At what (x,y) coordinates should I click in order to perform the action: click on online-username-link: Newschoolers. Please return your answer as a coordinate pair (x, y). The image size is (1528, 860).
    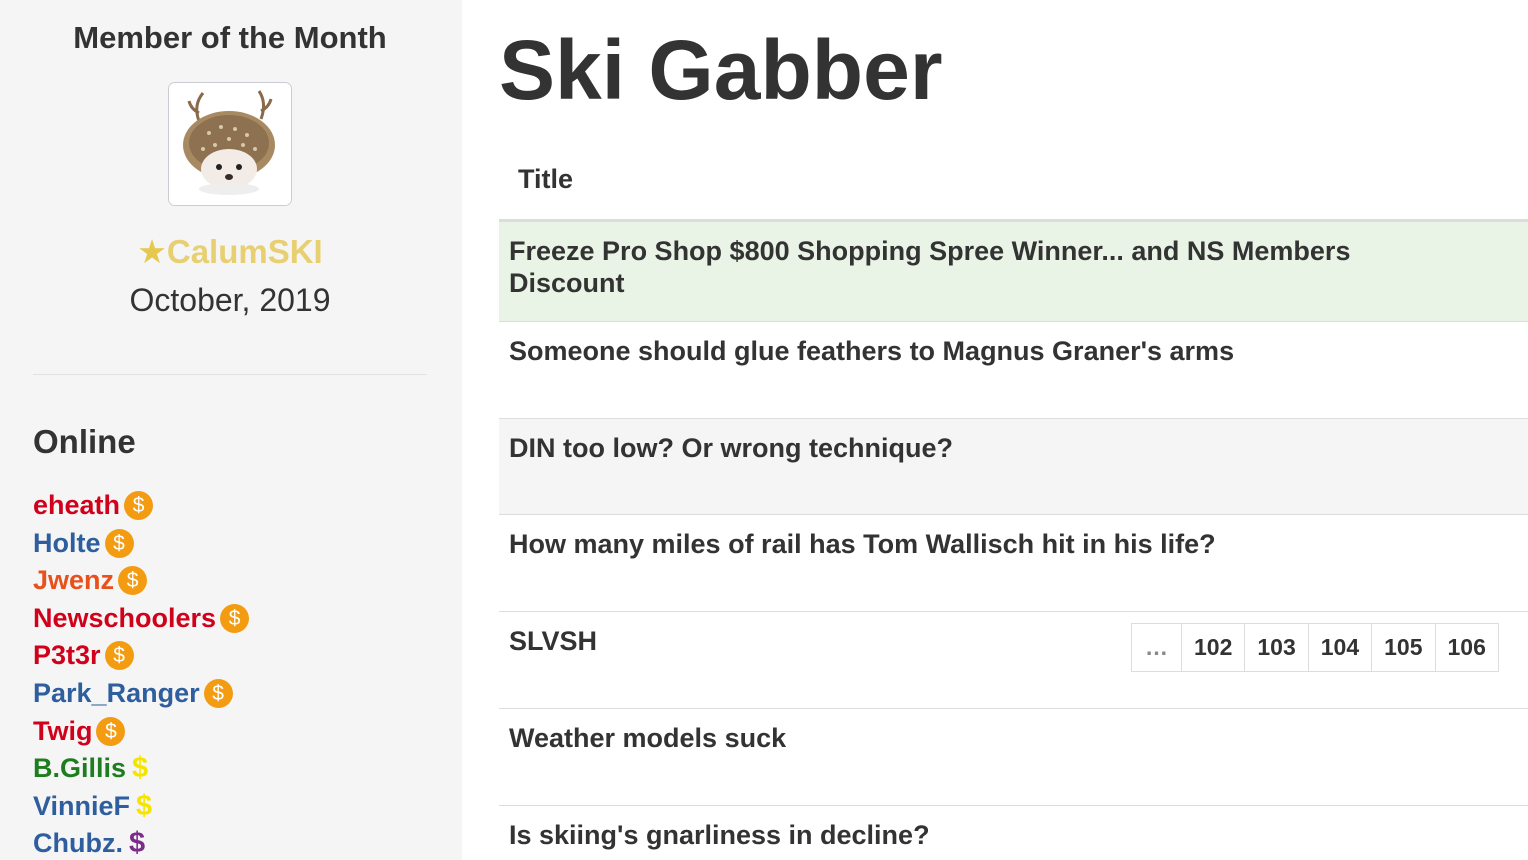
    Looking at the image, I should click on (124, 618).